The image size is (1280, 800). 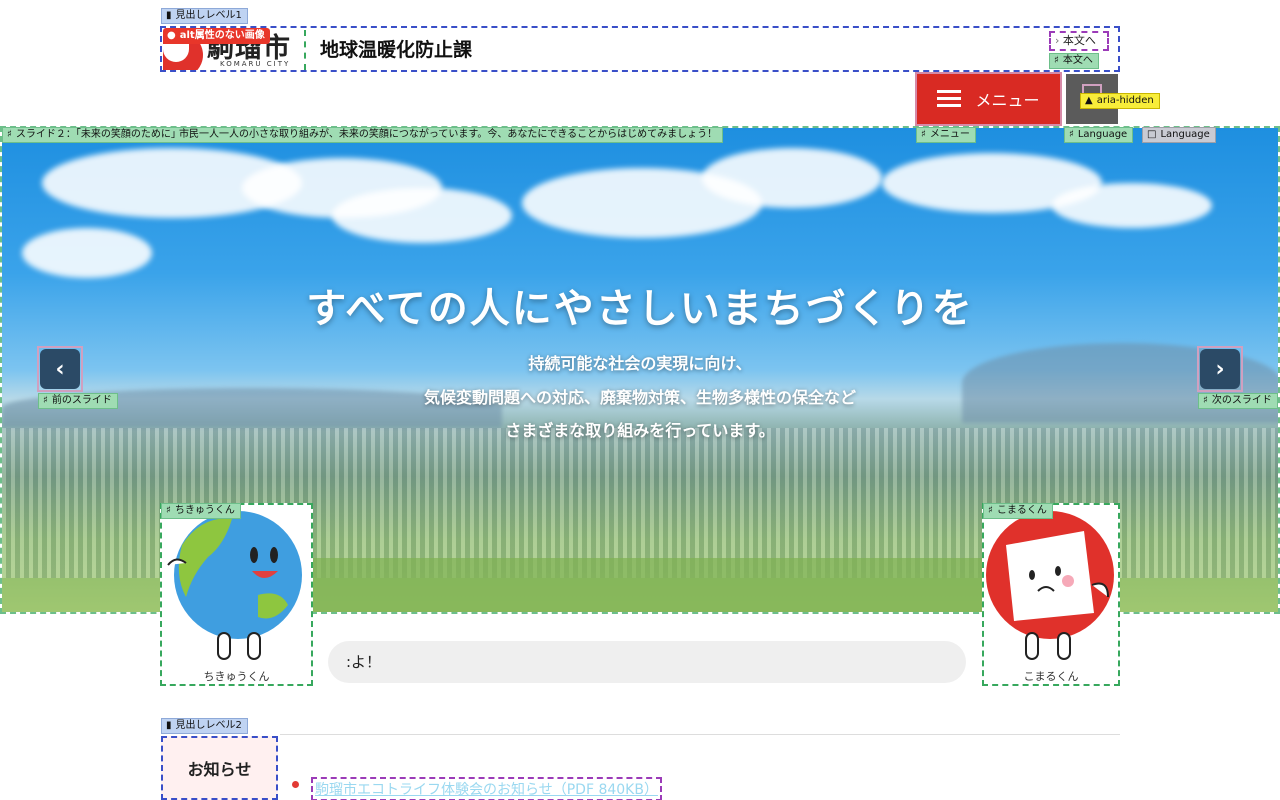 What do you see at coordinates (647, 662) in the screenshot?
I see `mascot-speech-bubble: :よ！` at bounding box center [647, 662].